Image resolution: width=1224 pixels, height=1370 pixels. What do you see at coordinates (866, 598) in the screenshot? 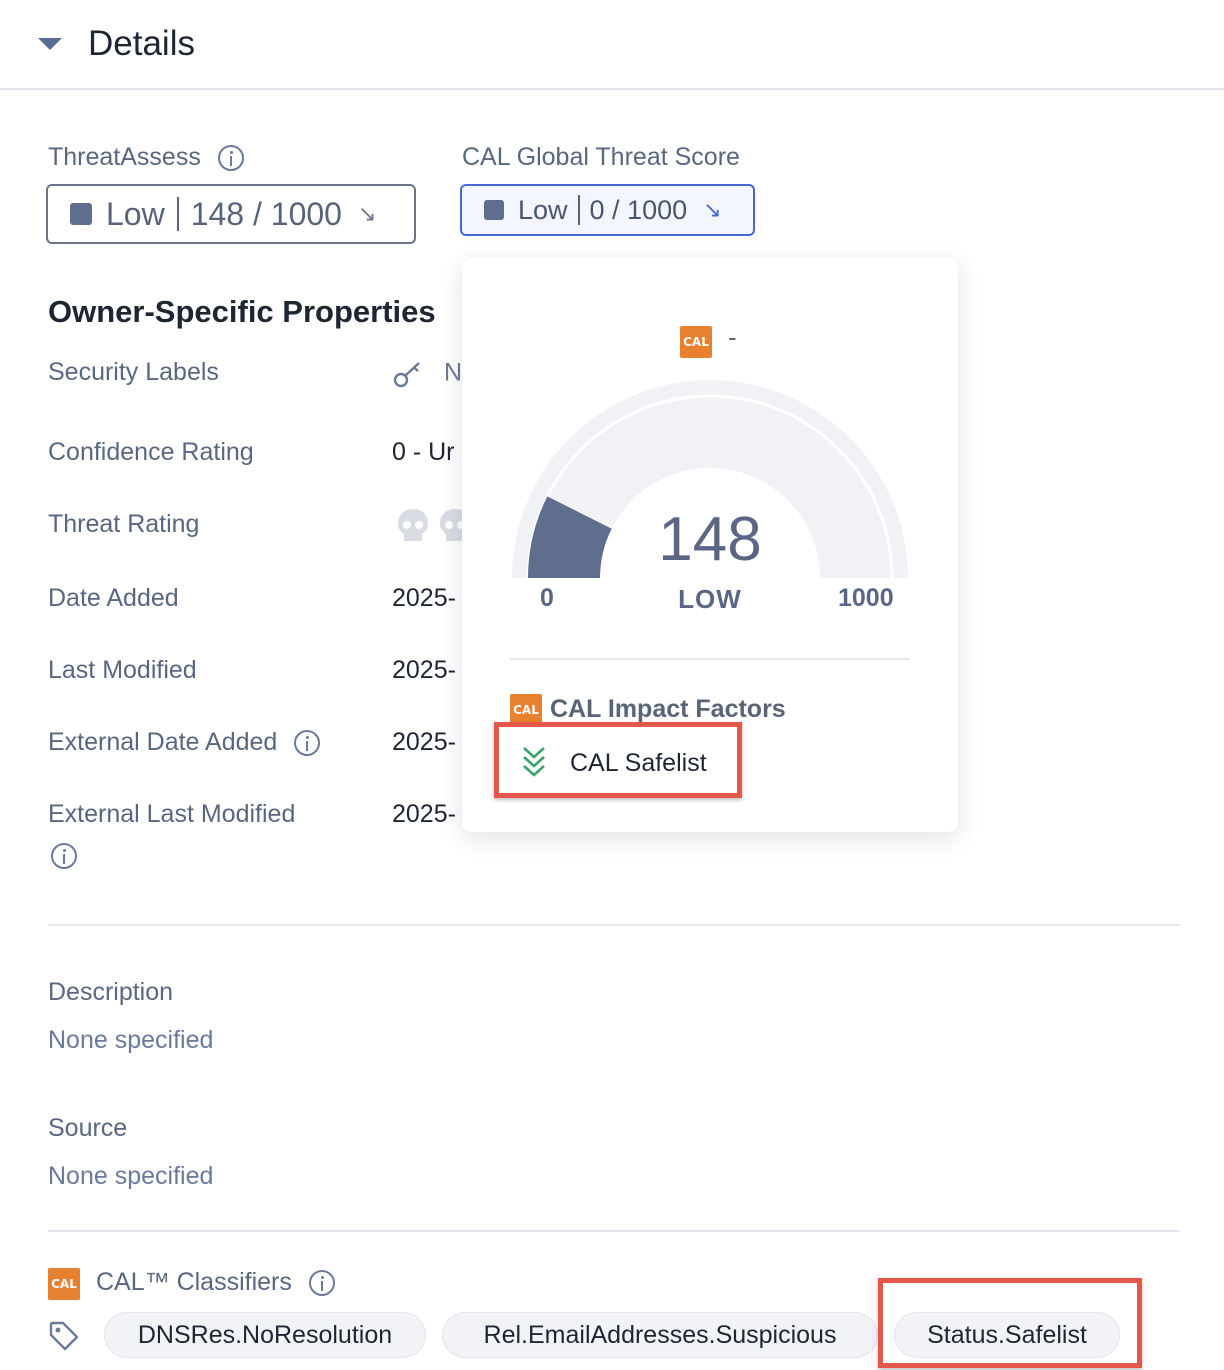
I see `gauge-max: 1000` at bounding box center [866, 598].